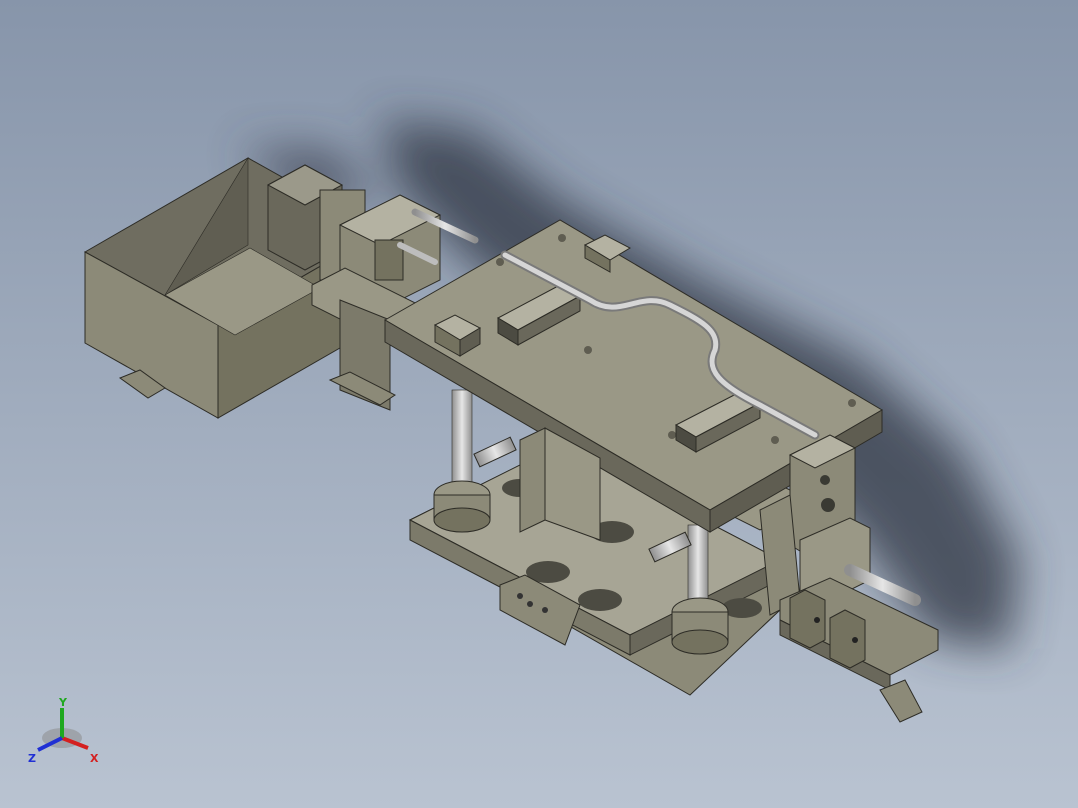 Image resolution: width=1078 pixels, height=808 pixels. I want to click on z-axis-label: Z, so click(32, 758).